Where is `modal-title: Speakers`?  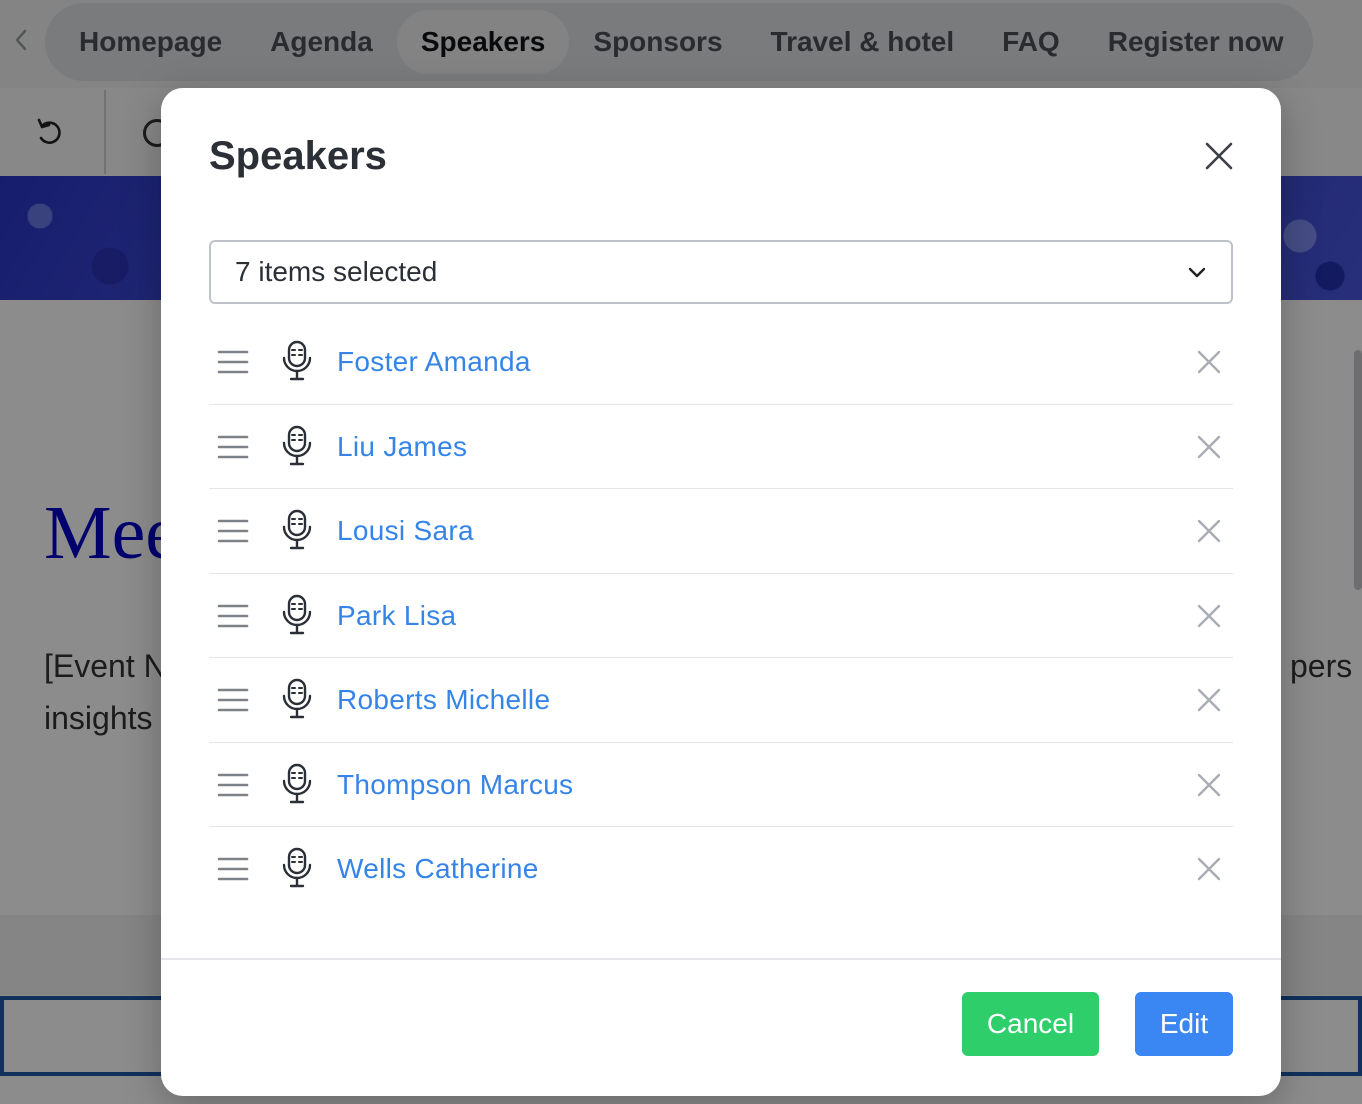 modal-title: Speakers is located at coordinates (298, 156).